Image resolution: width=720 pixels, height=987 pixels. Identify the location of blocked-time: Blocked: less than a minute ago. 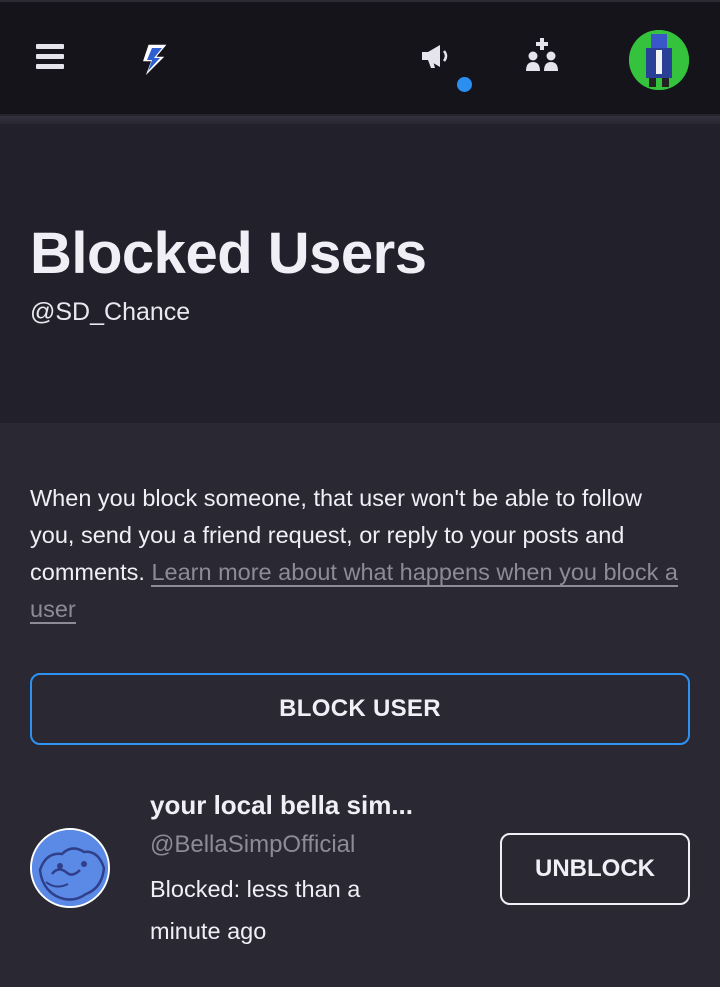
(255, 910).